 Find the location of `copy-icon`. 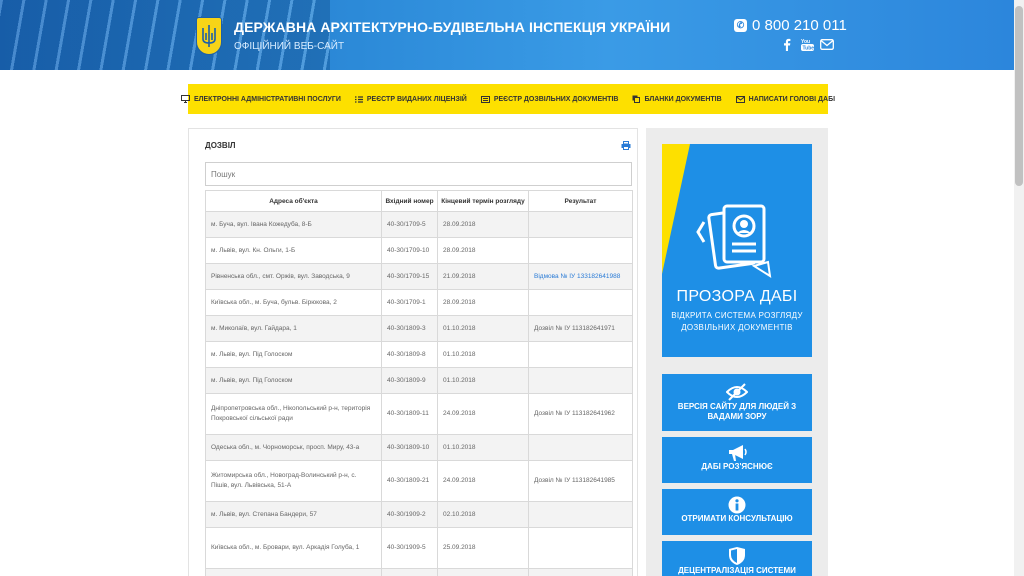

copy-icon is located at coordinates (636, 99).